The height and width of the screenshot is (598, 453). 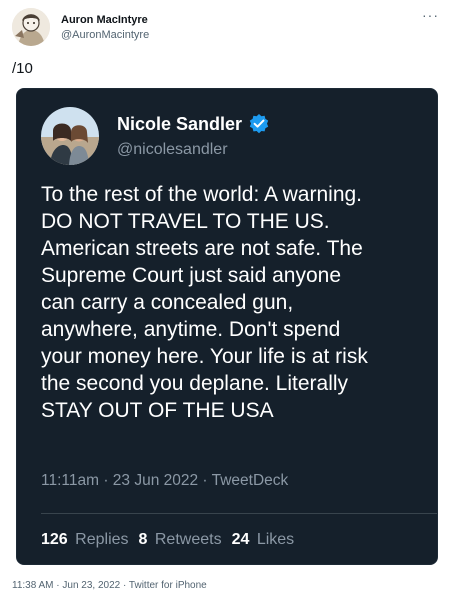 I want to click on likes-stat: 24 Likes, so click(x=263, y=540).